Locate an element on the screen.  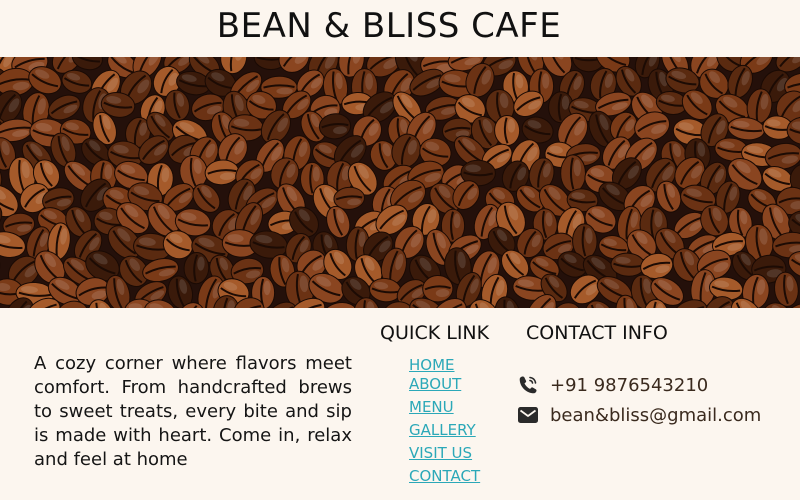
link-menu: MENU is located at coordinates (431, 407).